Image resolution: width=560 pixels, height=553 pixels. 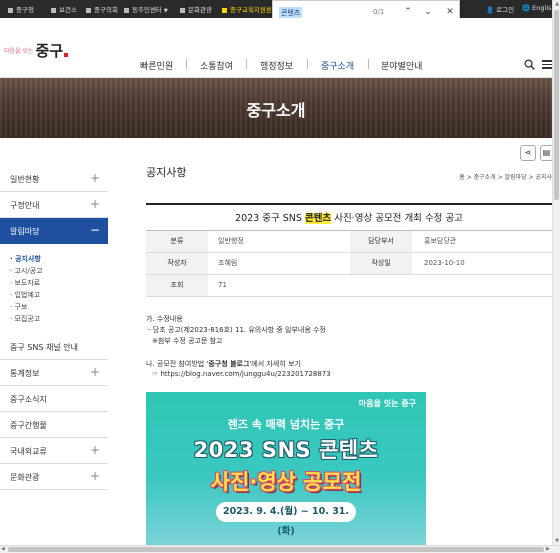 I want to click on find-highlight: 콘텐츠, so click(x=318, y=218).